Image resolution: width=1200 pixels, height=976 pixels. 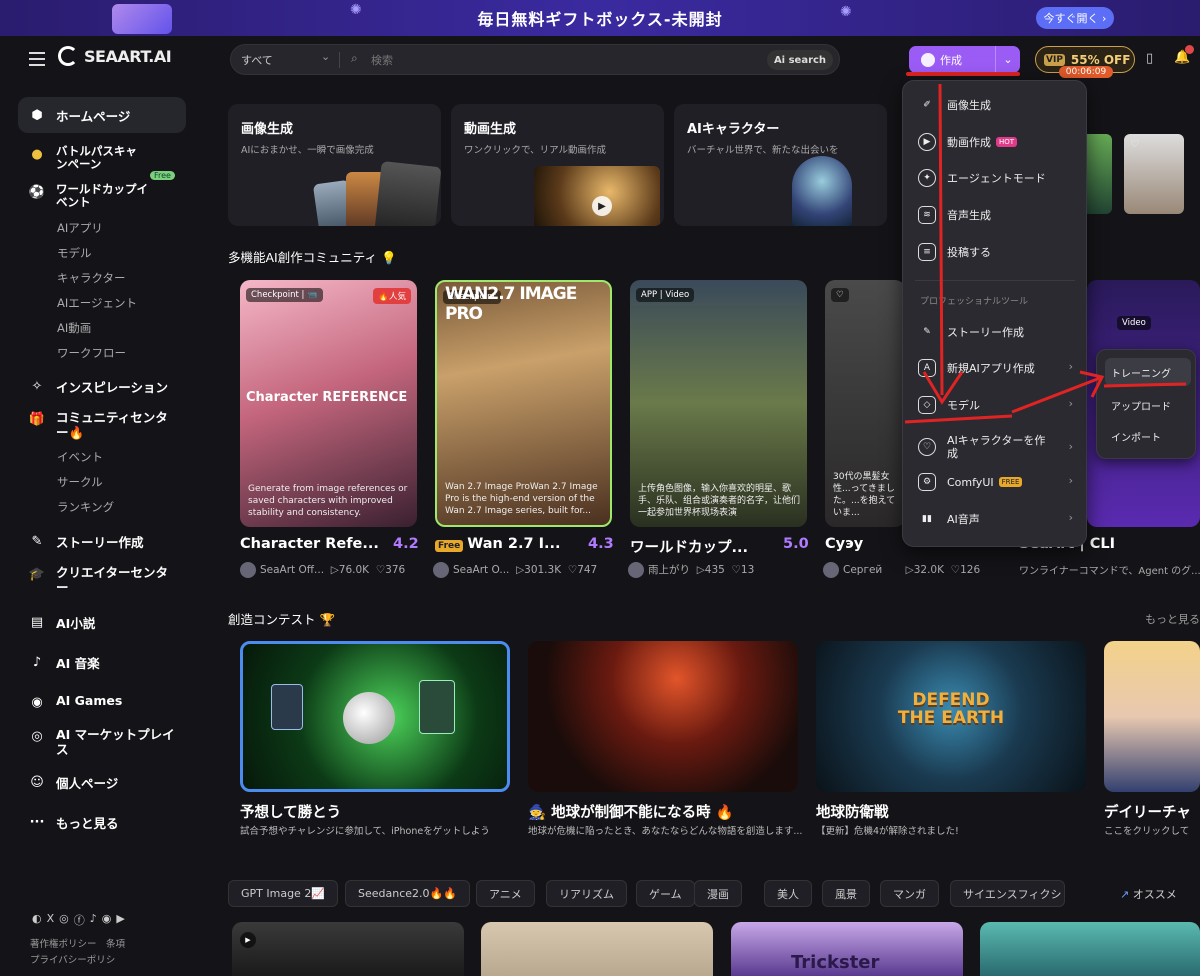 I want to click on create-dropdown-toggle: ⌄, so click(x=1007, y=59).